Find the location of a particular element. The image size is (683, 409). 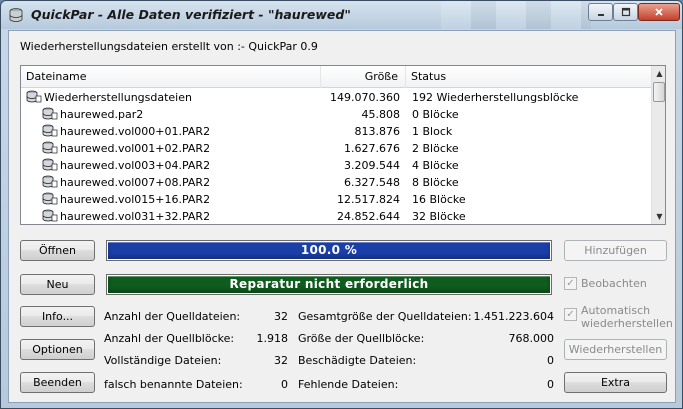

options-button: Optionen is located at coordinates (57, 349).